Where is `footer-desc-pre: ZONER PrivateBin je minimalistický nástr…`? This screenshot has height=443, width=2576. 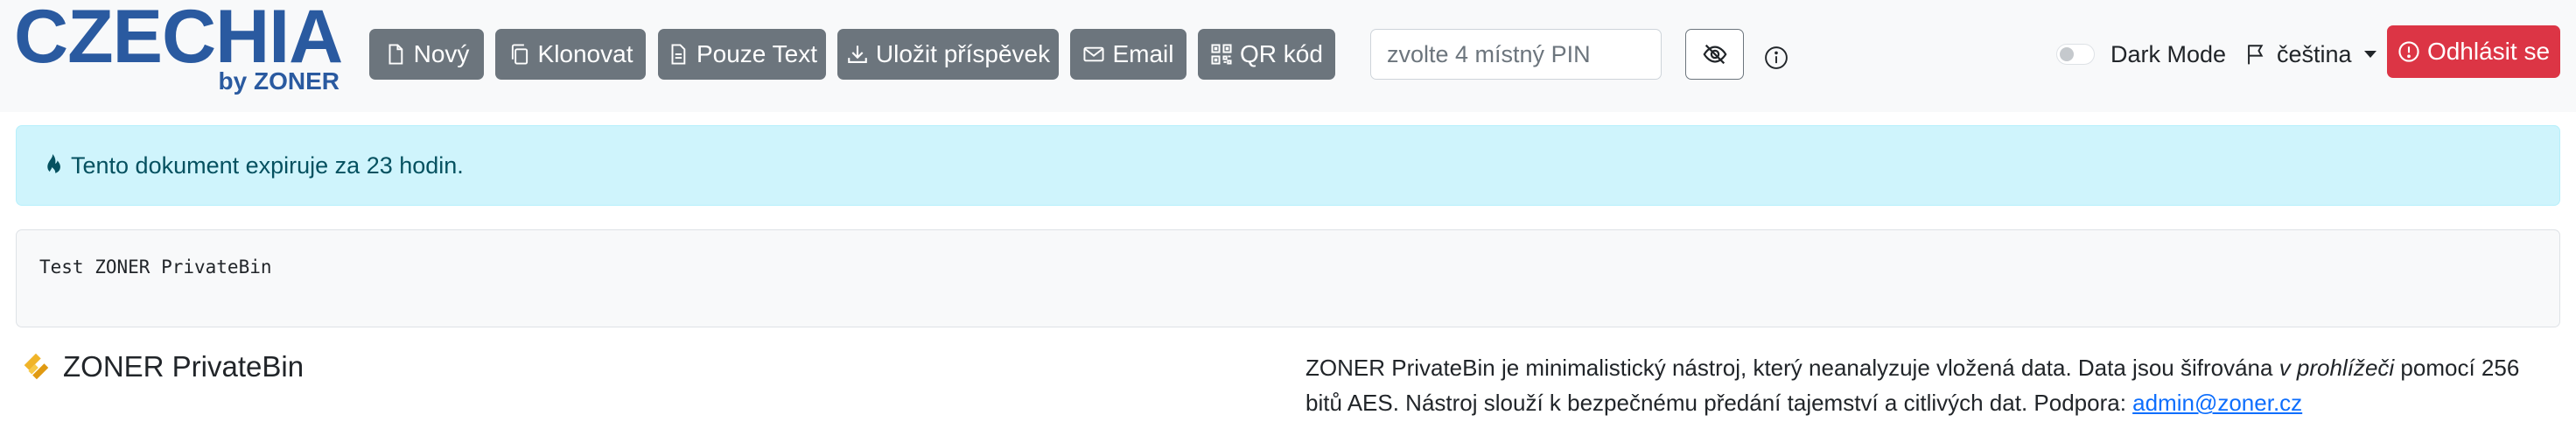
footer-desc-pre: ZONER PrivateBin je minimalistický nástr… is located at coordinates (1792, 368).